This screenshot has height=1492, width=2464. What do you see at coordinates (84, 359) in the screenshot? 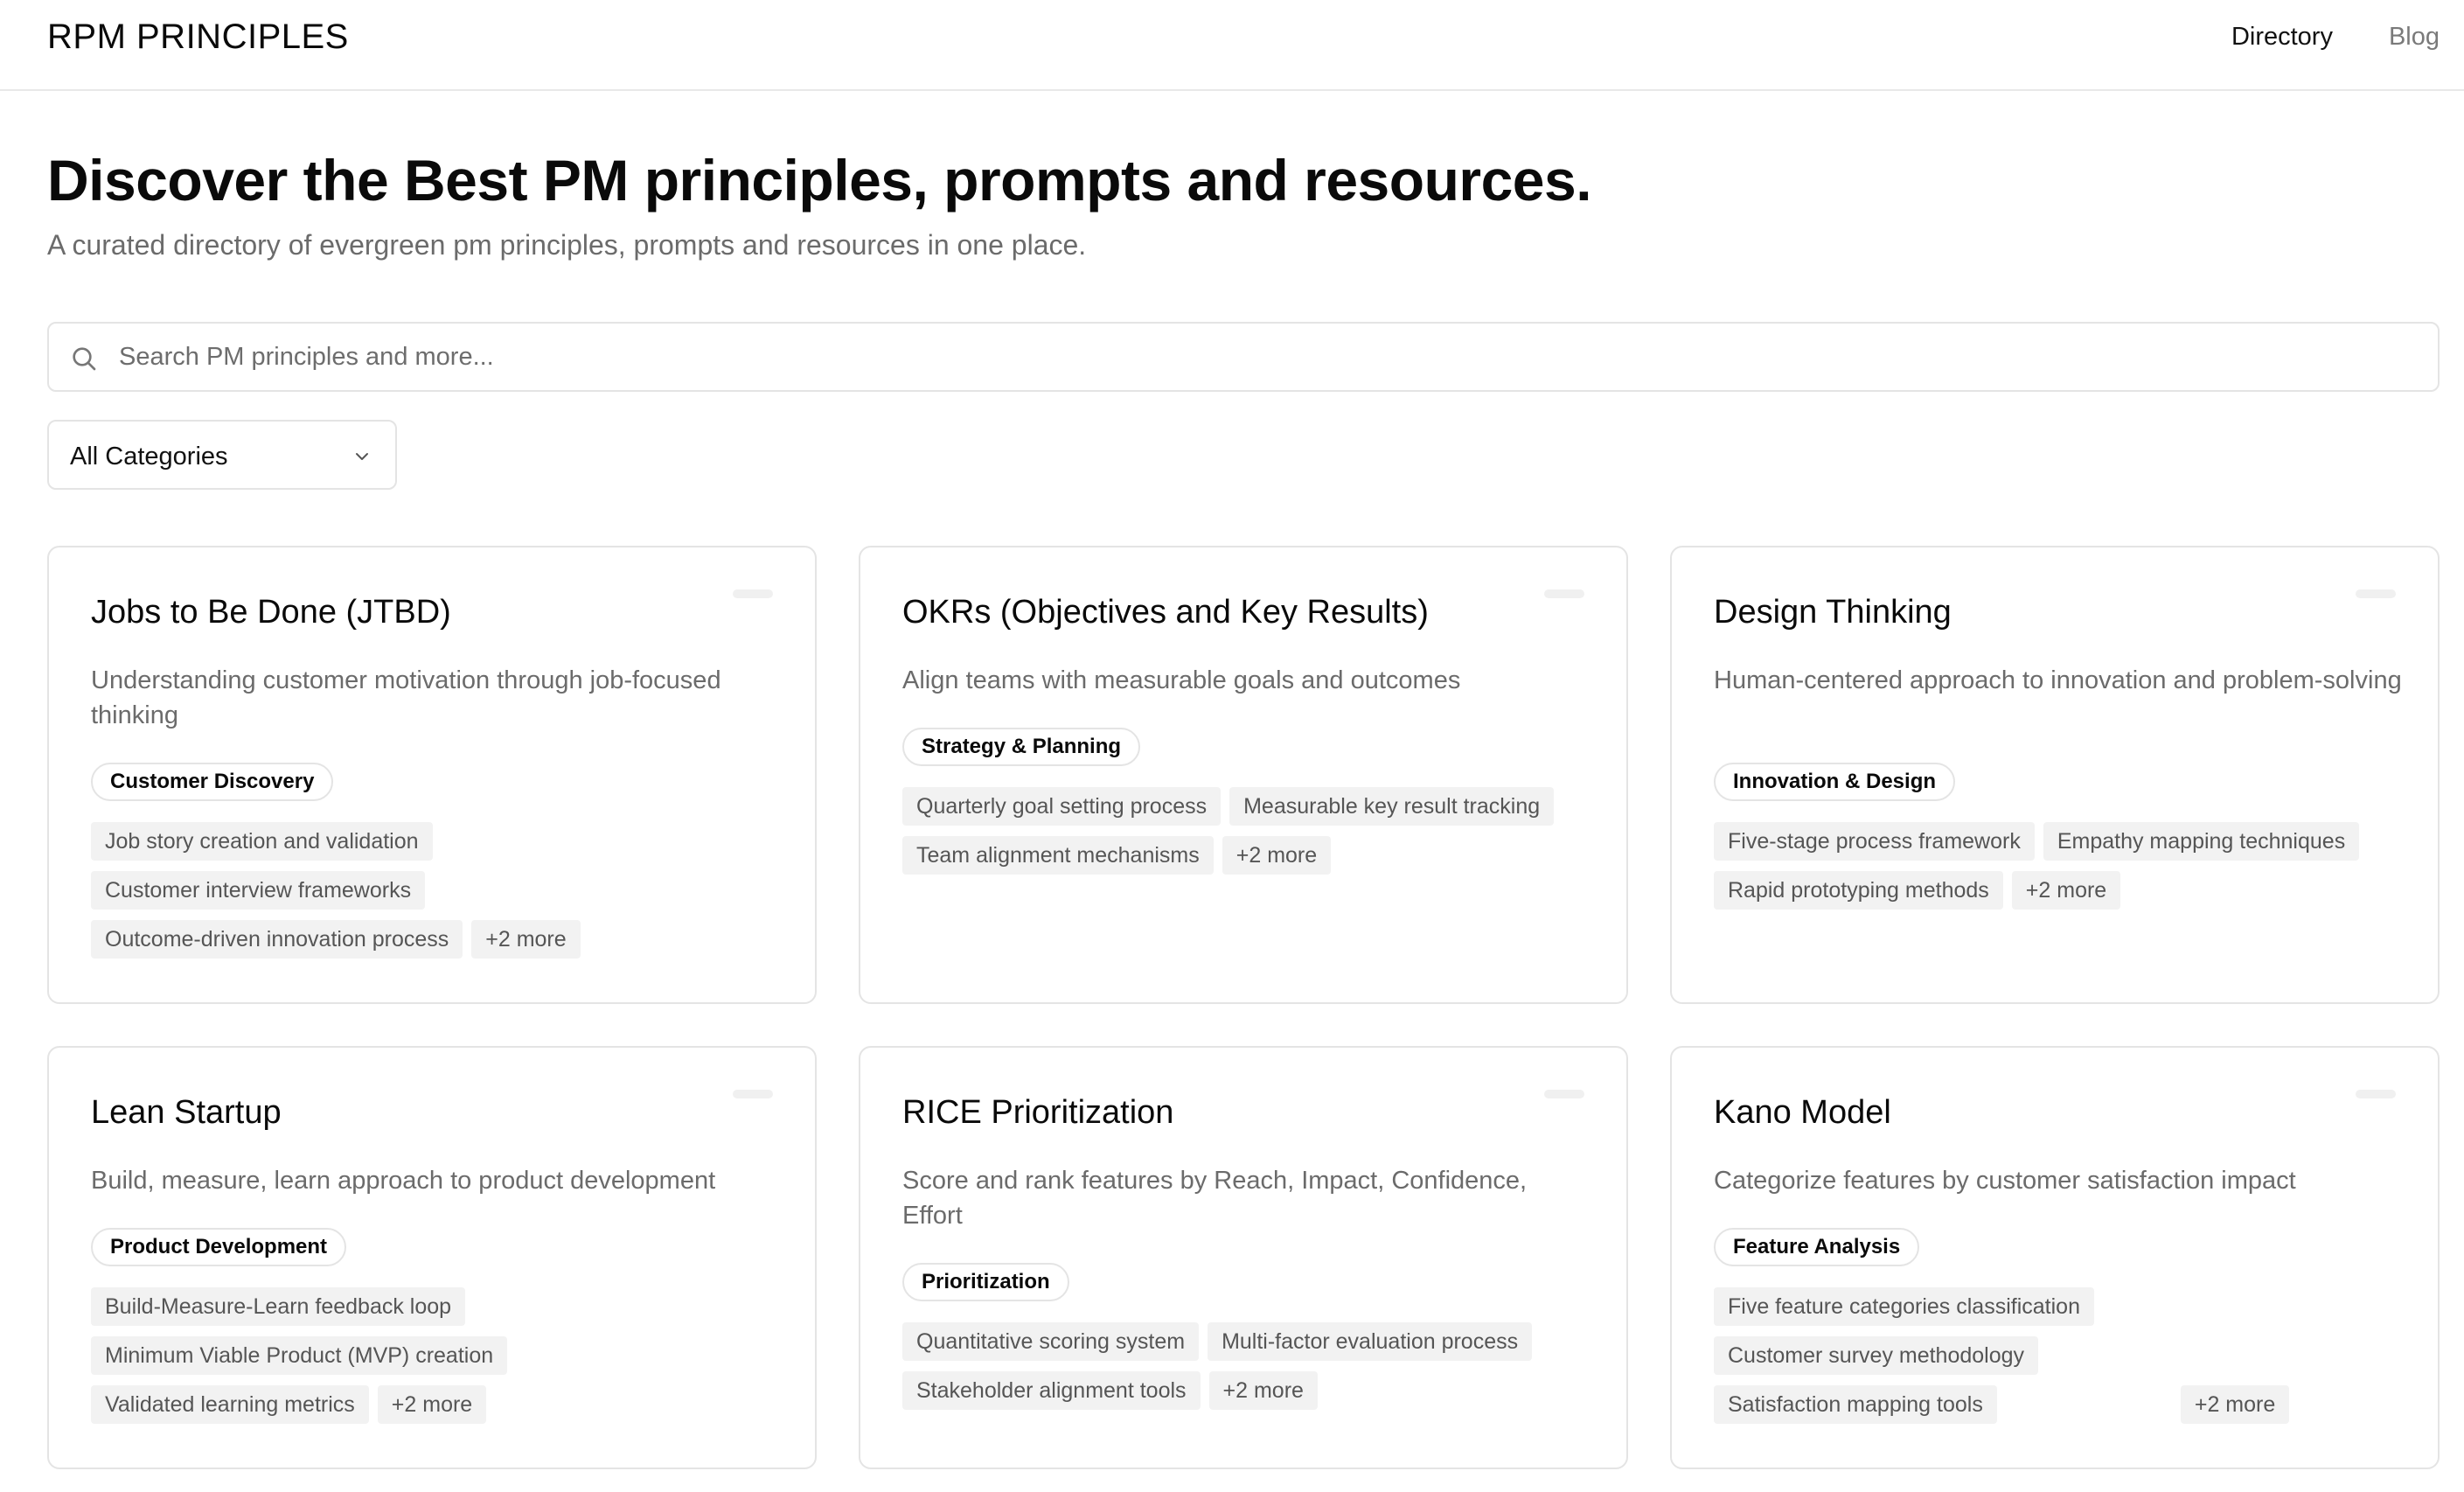
I see `search-icon` at bounding box center [84, 359].